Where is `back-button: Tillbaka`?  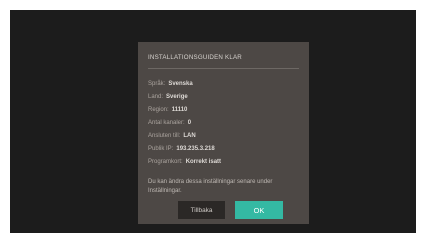 back-button: Tillbaka is located at coordinates (201, 210).